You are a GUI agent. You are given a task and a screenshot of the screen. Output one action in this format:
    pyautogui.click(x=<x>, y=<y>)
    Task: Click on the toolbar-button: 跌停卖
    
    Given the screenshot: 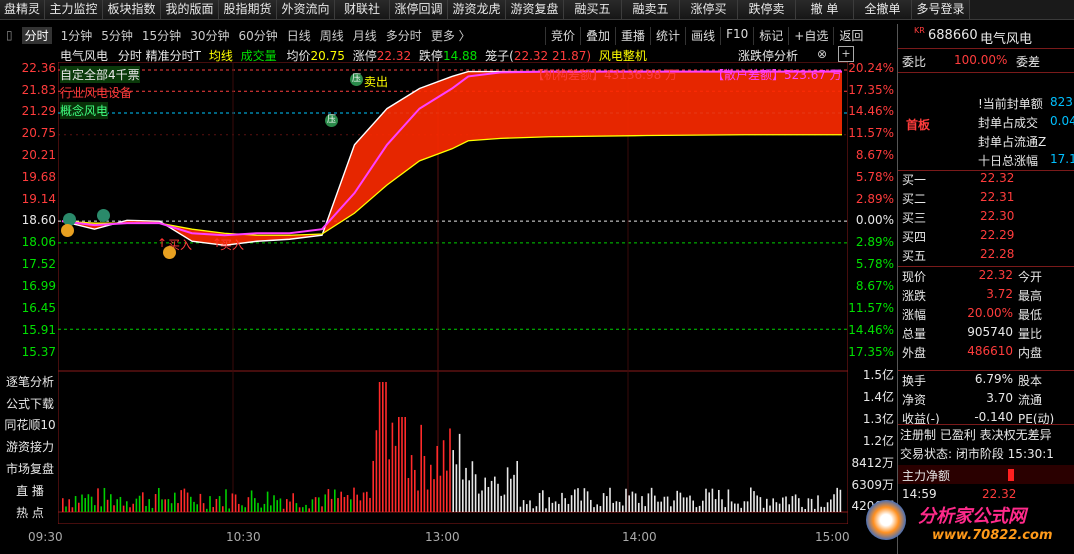 What is the action you would take?
    pyautogui.click(x=767, y=9)
    